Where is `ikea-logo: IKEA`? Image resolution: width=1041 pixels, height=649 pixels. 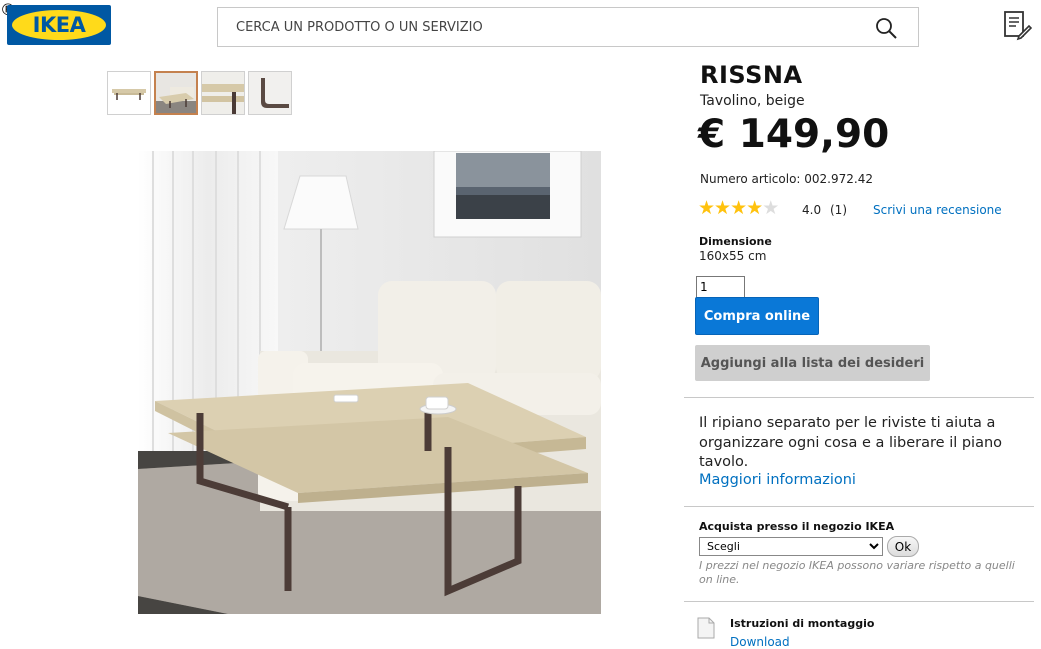 ikea-logo: IKEA is located at coordinates (59, 25).